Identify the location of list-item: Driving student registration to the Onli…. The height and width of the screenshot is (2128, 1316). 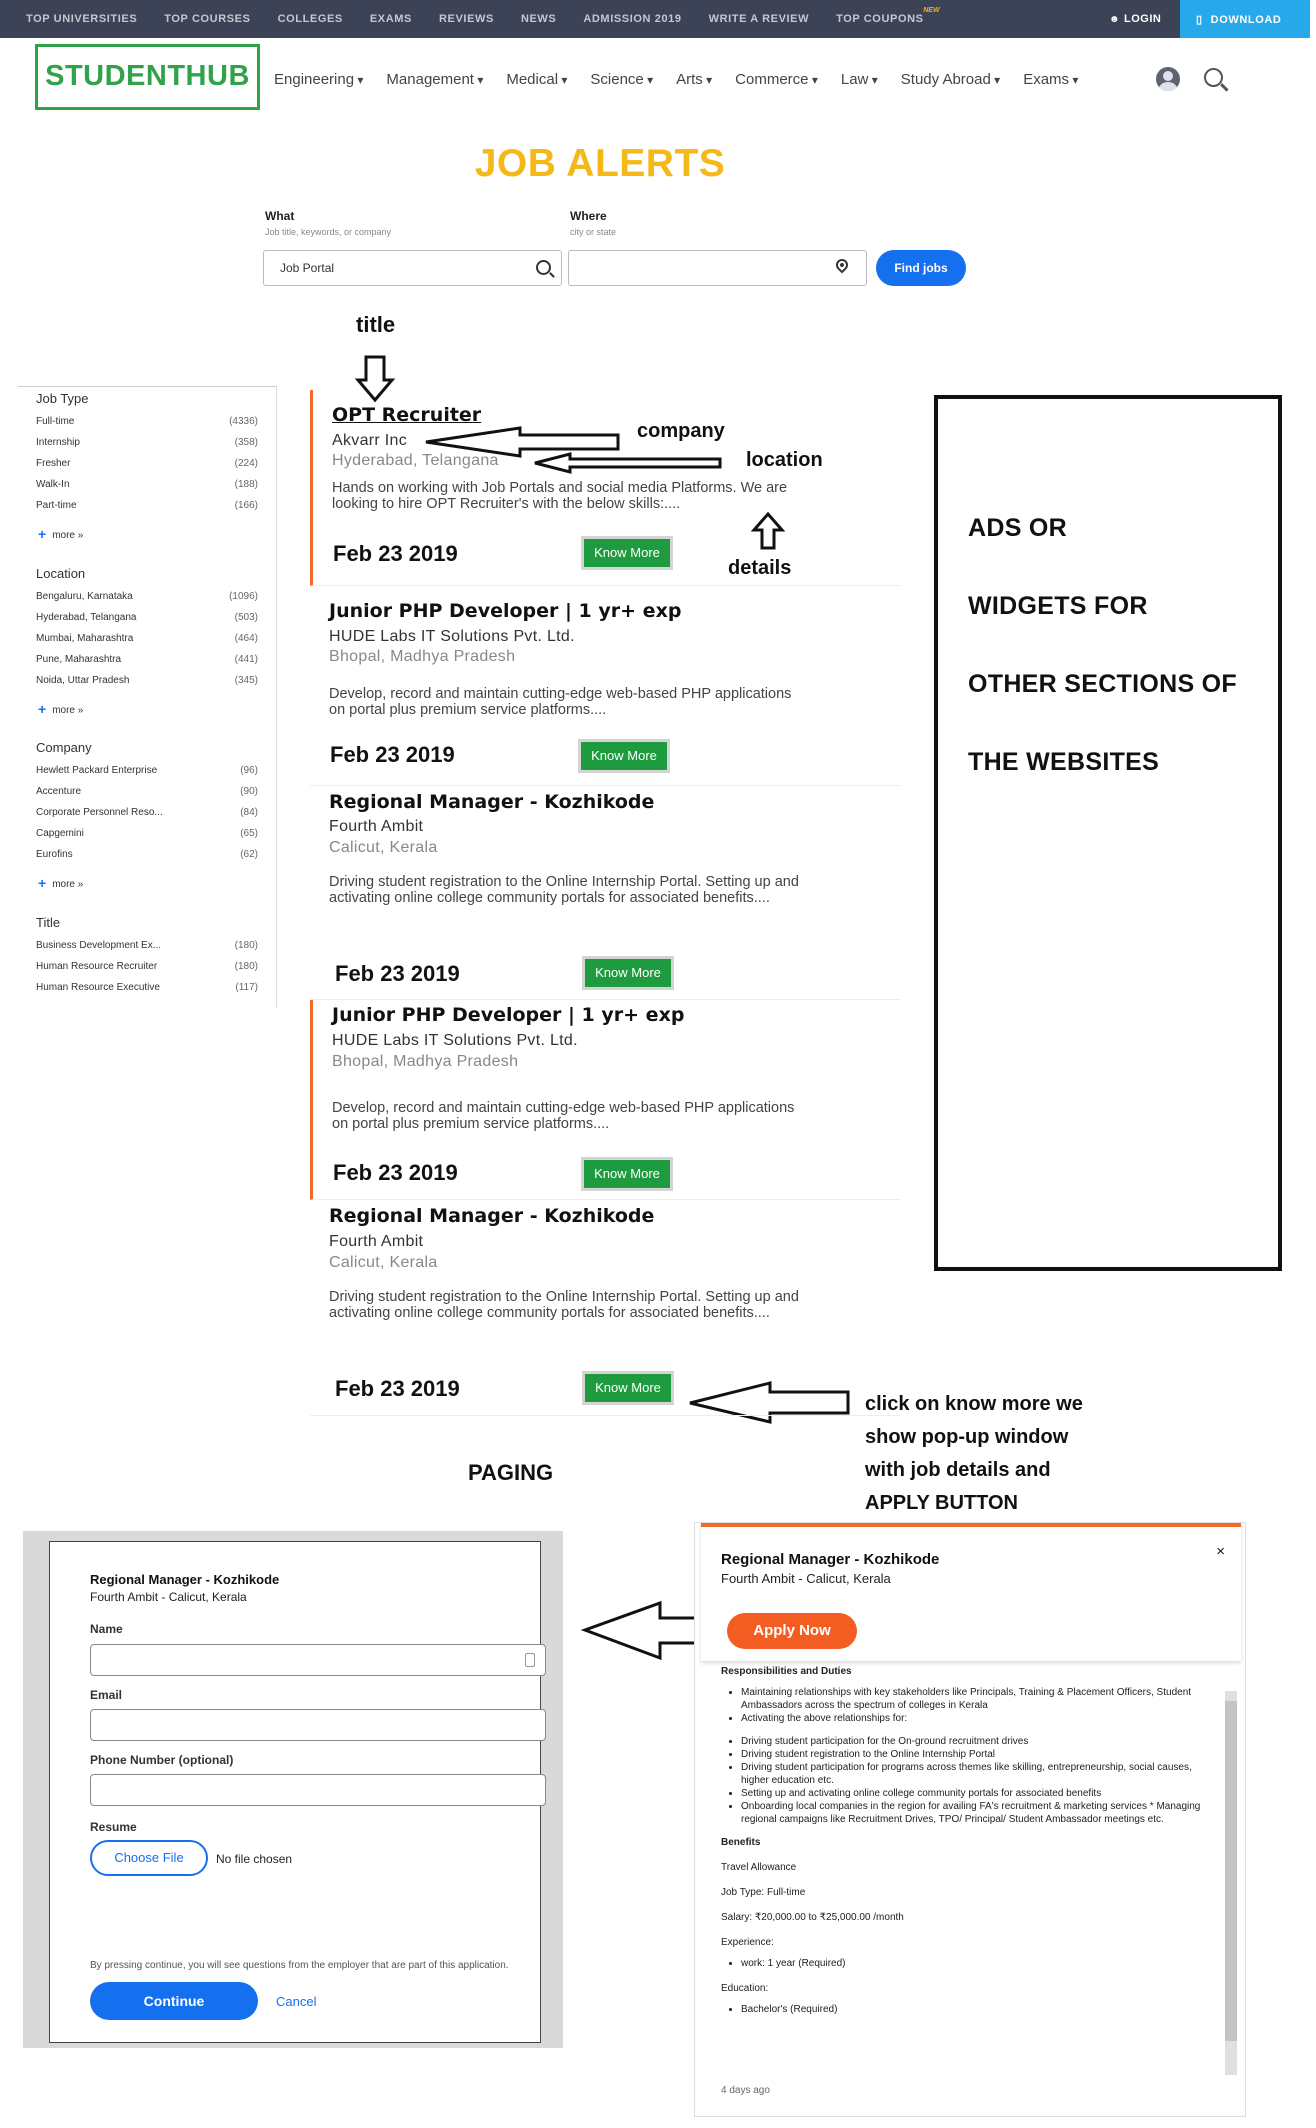
(981, 1754).